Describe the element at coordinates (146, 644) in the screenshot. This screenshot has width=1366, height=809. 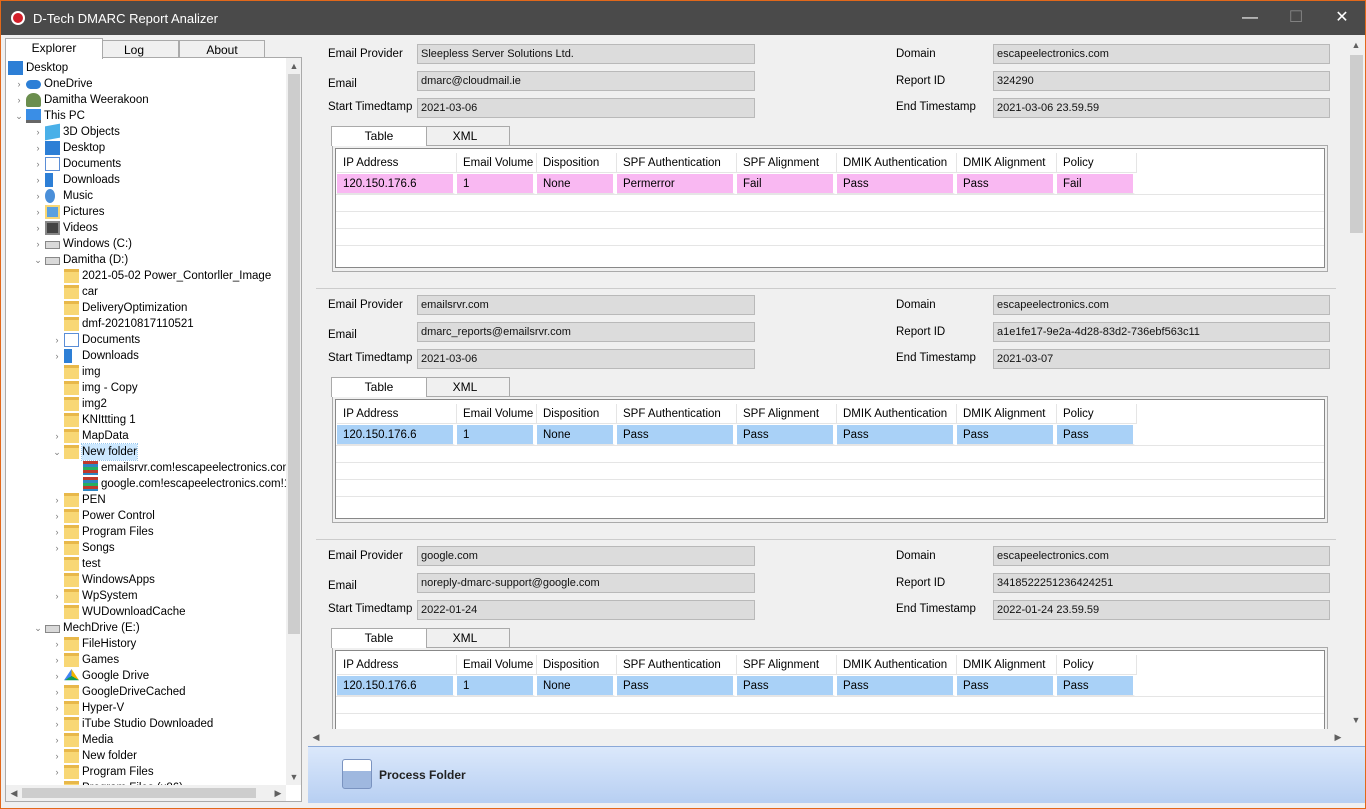
I see `tree-item: › FileHistory` at that location.